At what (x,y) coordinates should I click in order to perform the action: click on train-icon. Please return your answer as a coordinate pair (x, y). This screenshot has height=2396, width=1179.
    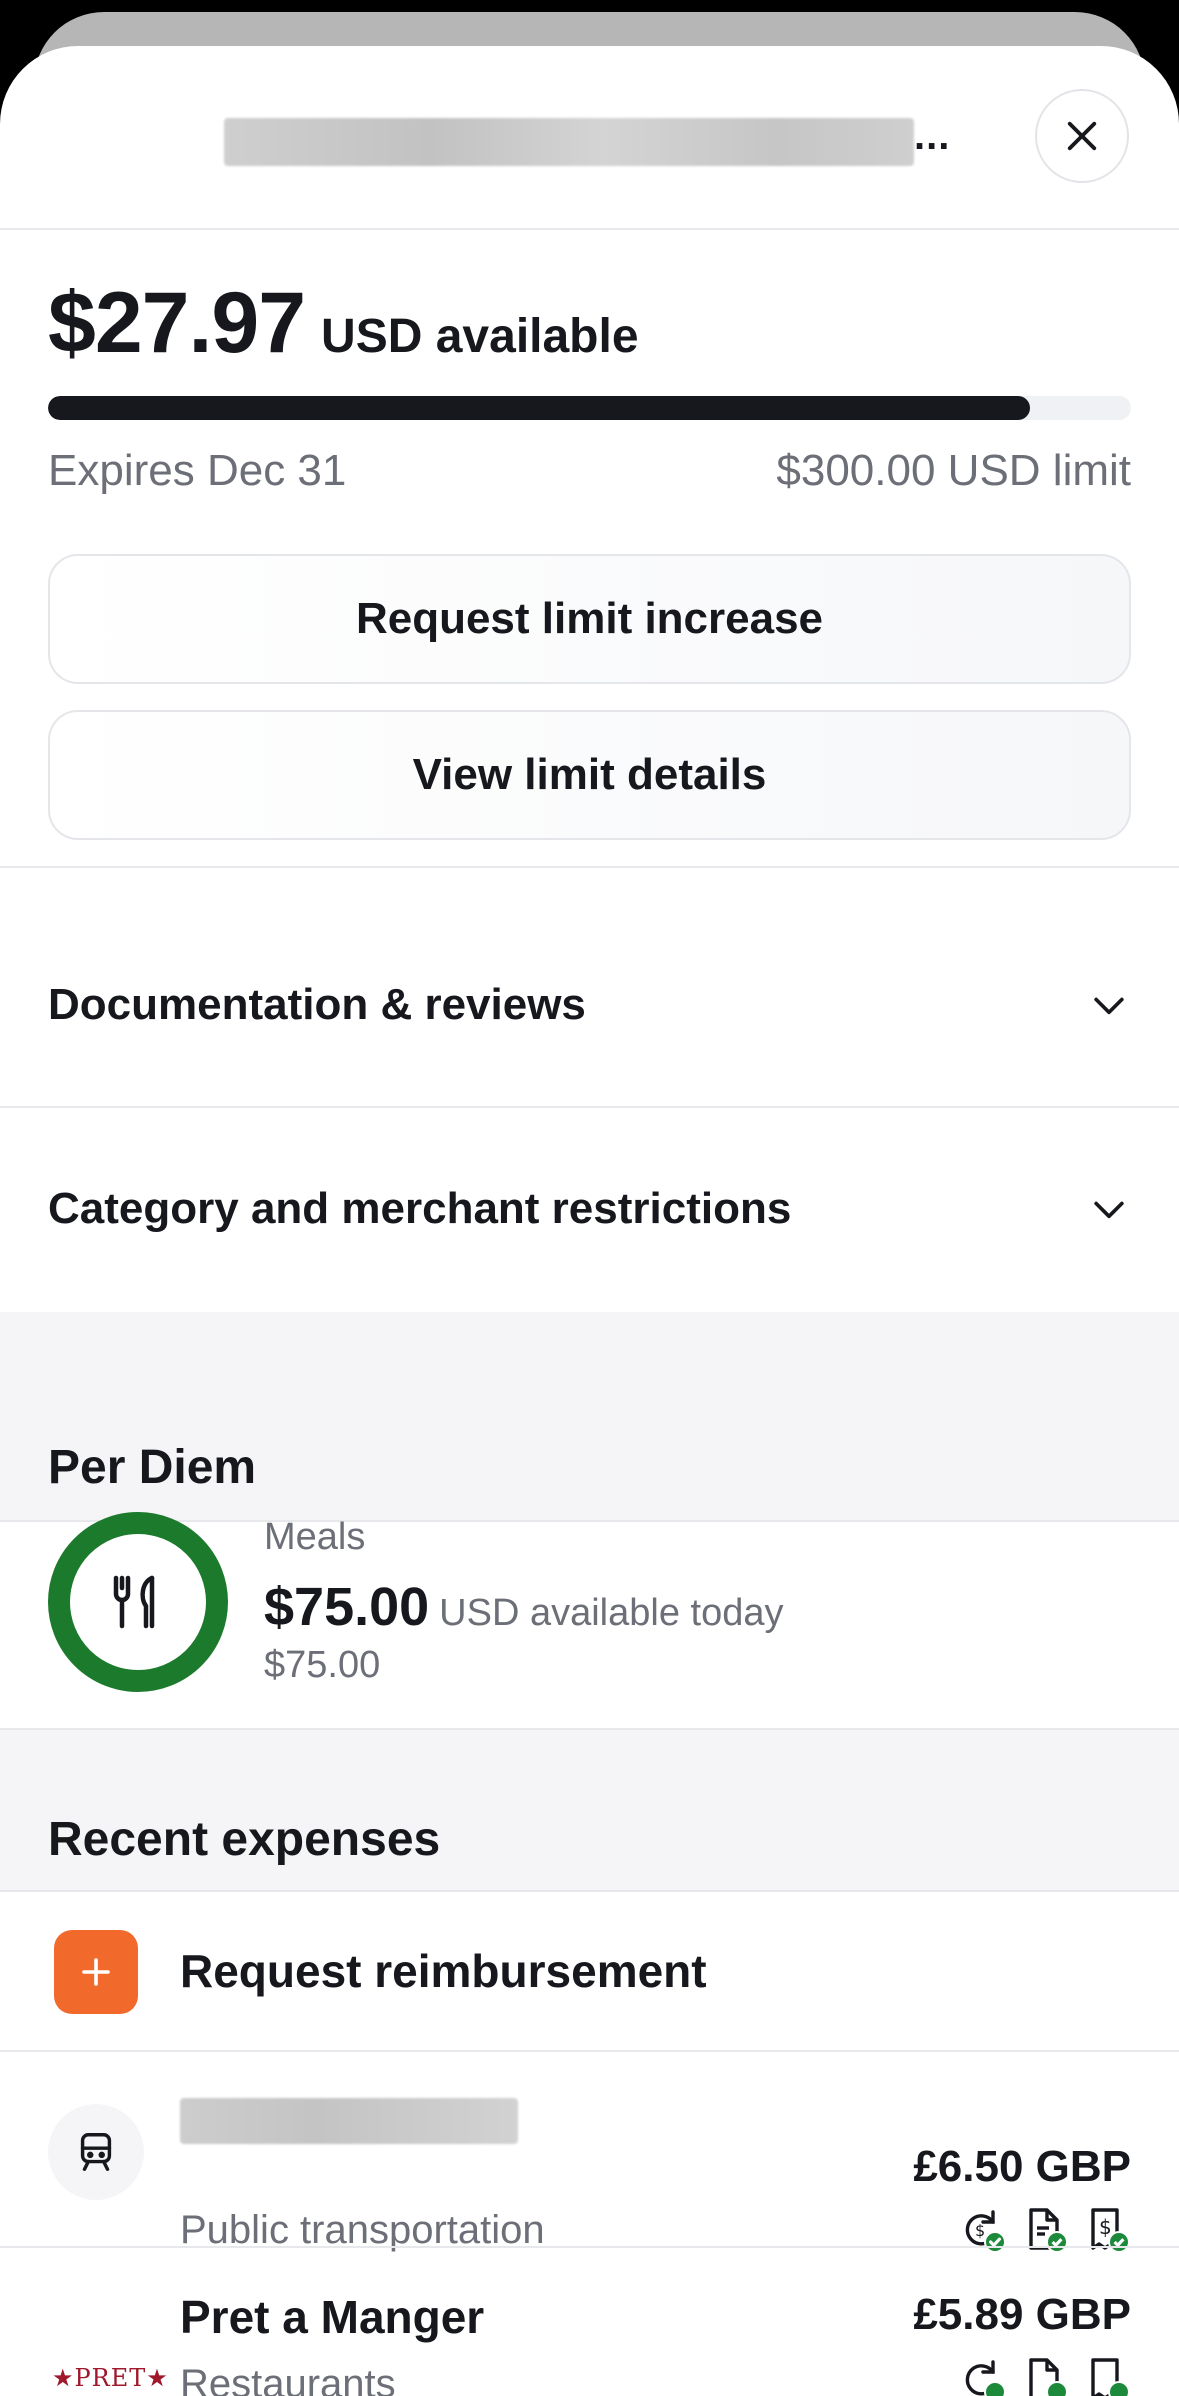
    Looking at the image, I should click on (96, 2152).